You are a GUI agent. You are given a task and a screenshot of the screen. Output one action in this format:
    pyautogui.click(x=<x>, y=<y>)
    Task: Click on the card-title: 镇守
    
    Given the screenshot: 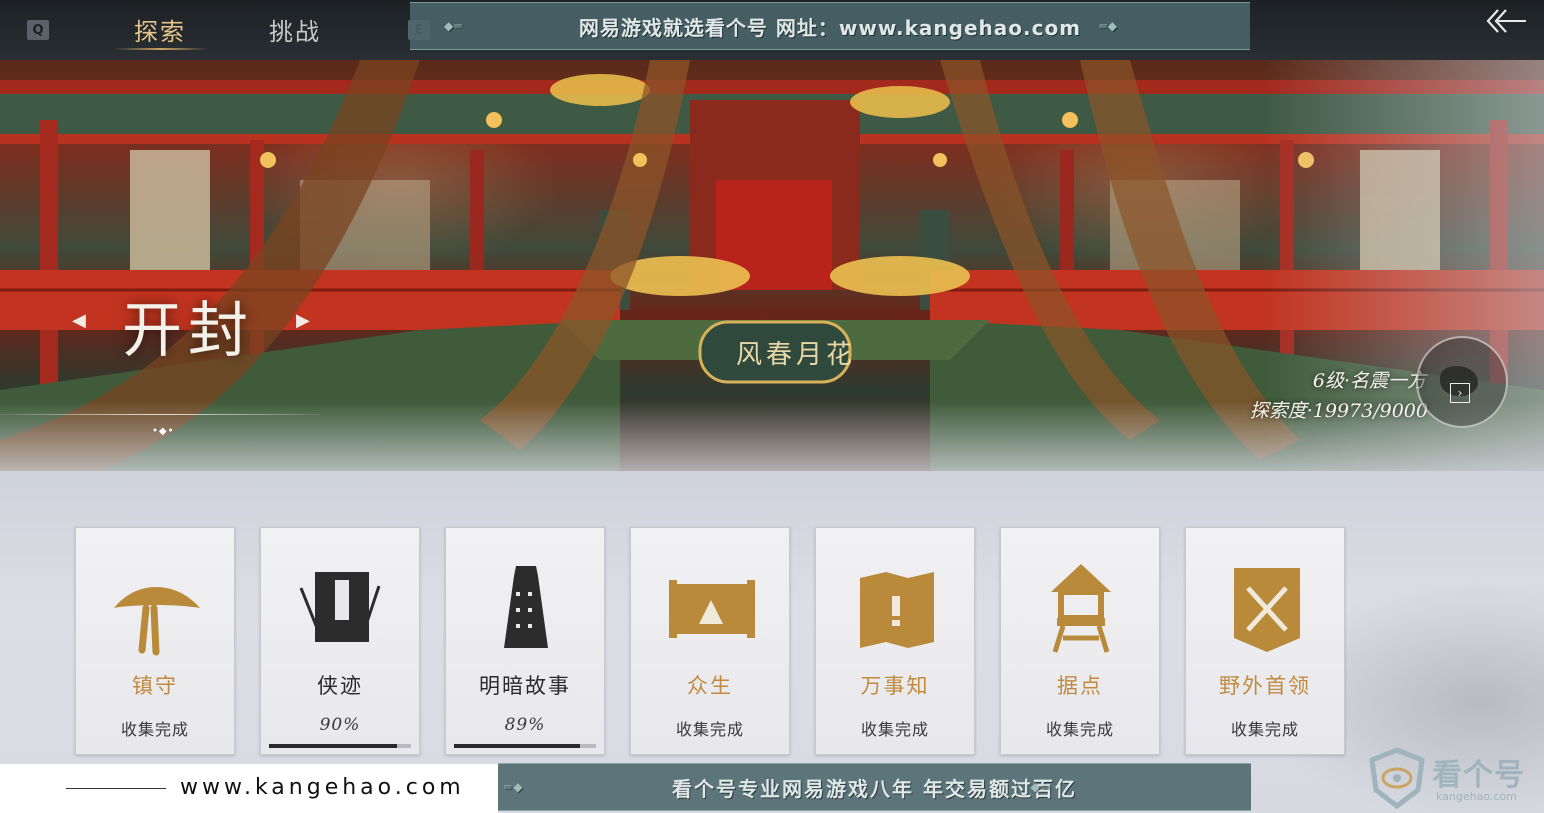 What is the action you would take?
    pyautogui.click(x=155, y=686)
    